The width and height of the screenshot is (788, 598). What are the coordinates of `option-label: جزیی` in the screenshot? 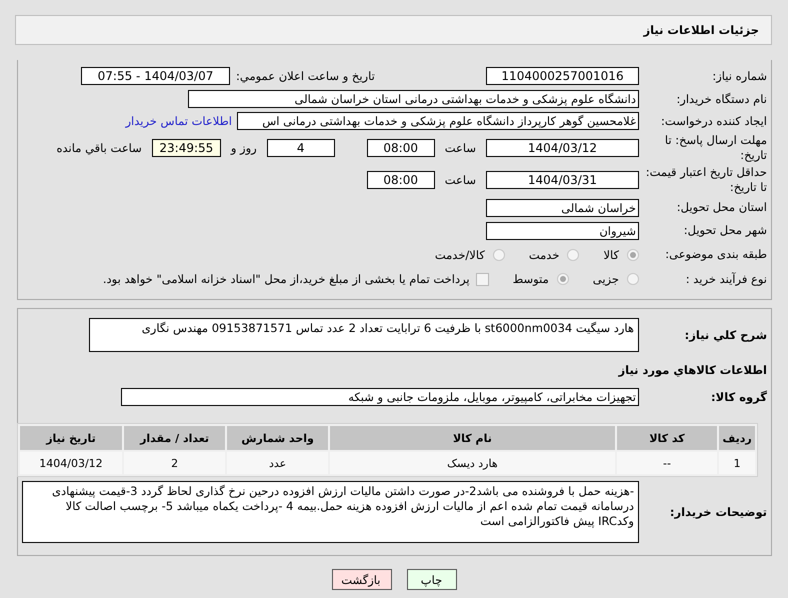 It's located at (605, 279).